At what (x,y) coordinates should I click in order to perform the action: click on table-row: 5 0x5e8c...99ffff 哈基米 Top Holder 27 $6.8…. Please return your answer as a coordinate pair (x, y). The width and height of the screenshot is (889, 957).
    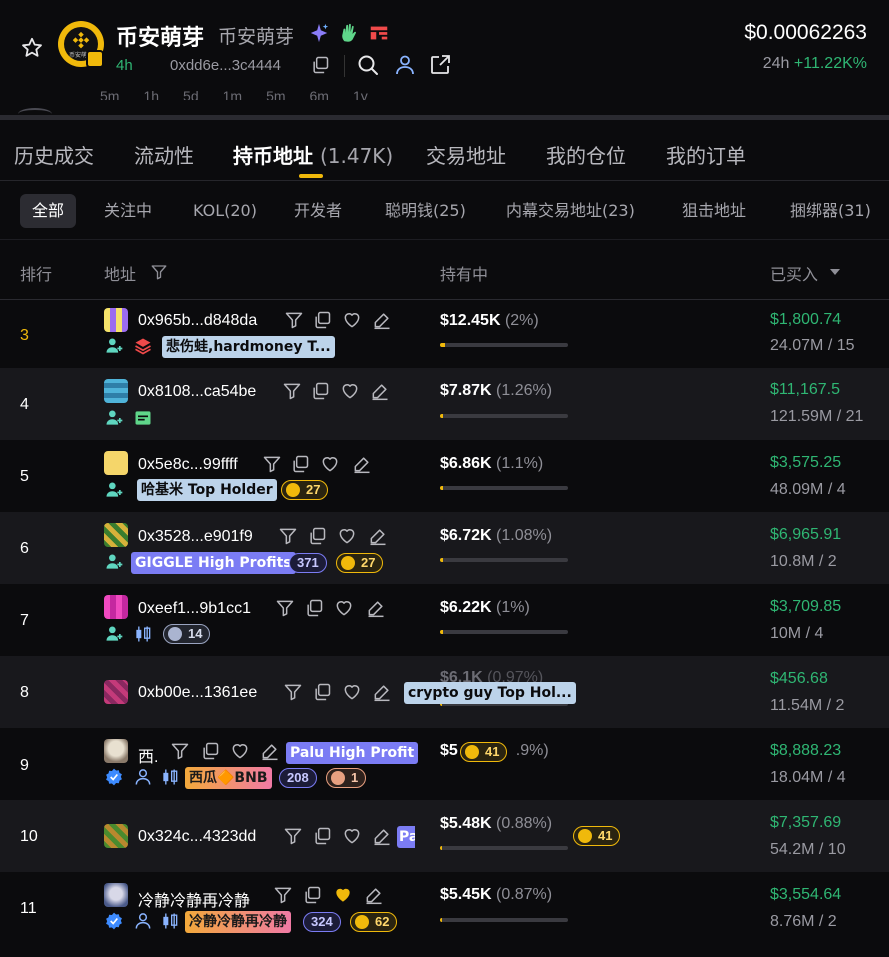
    Looking at the image, I should click on (444, 476).